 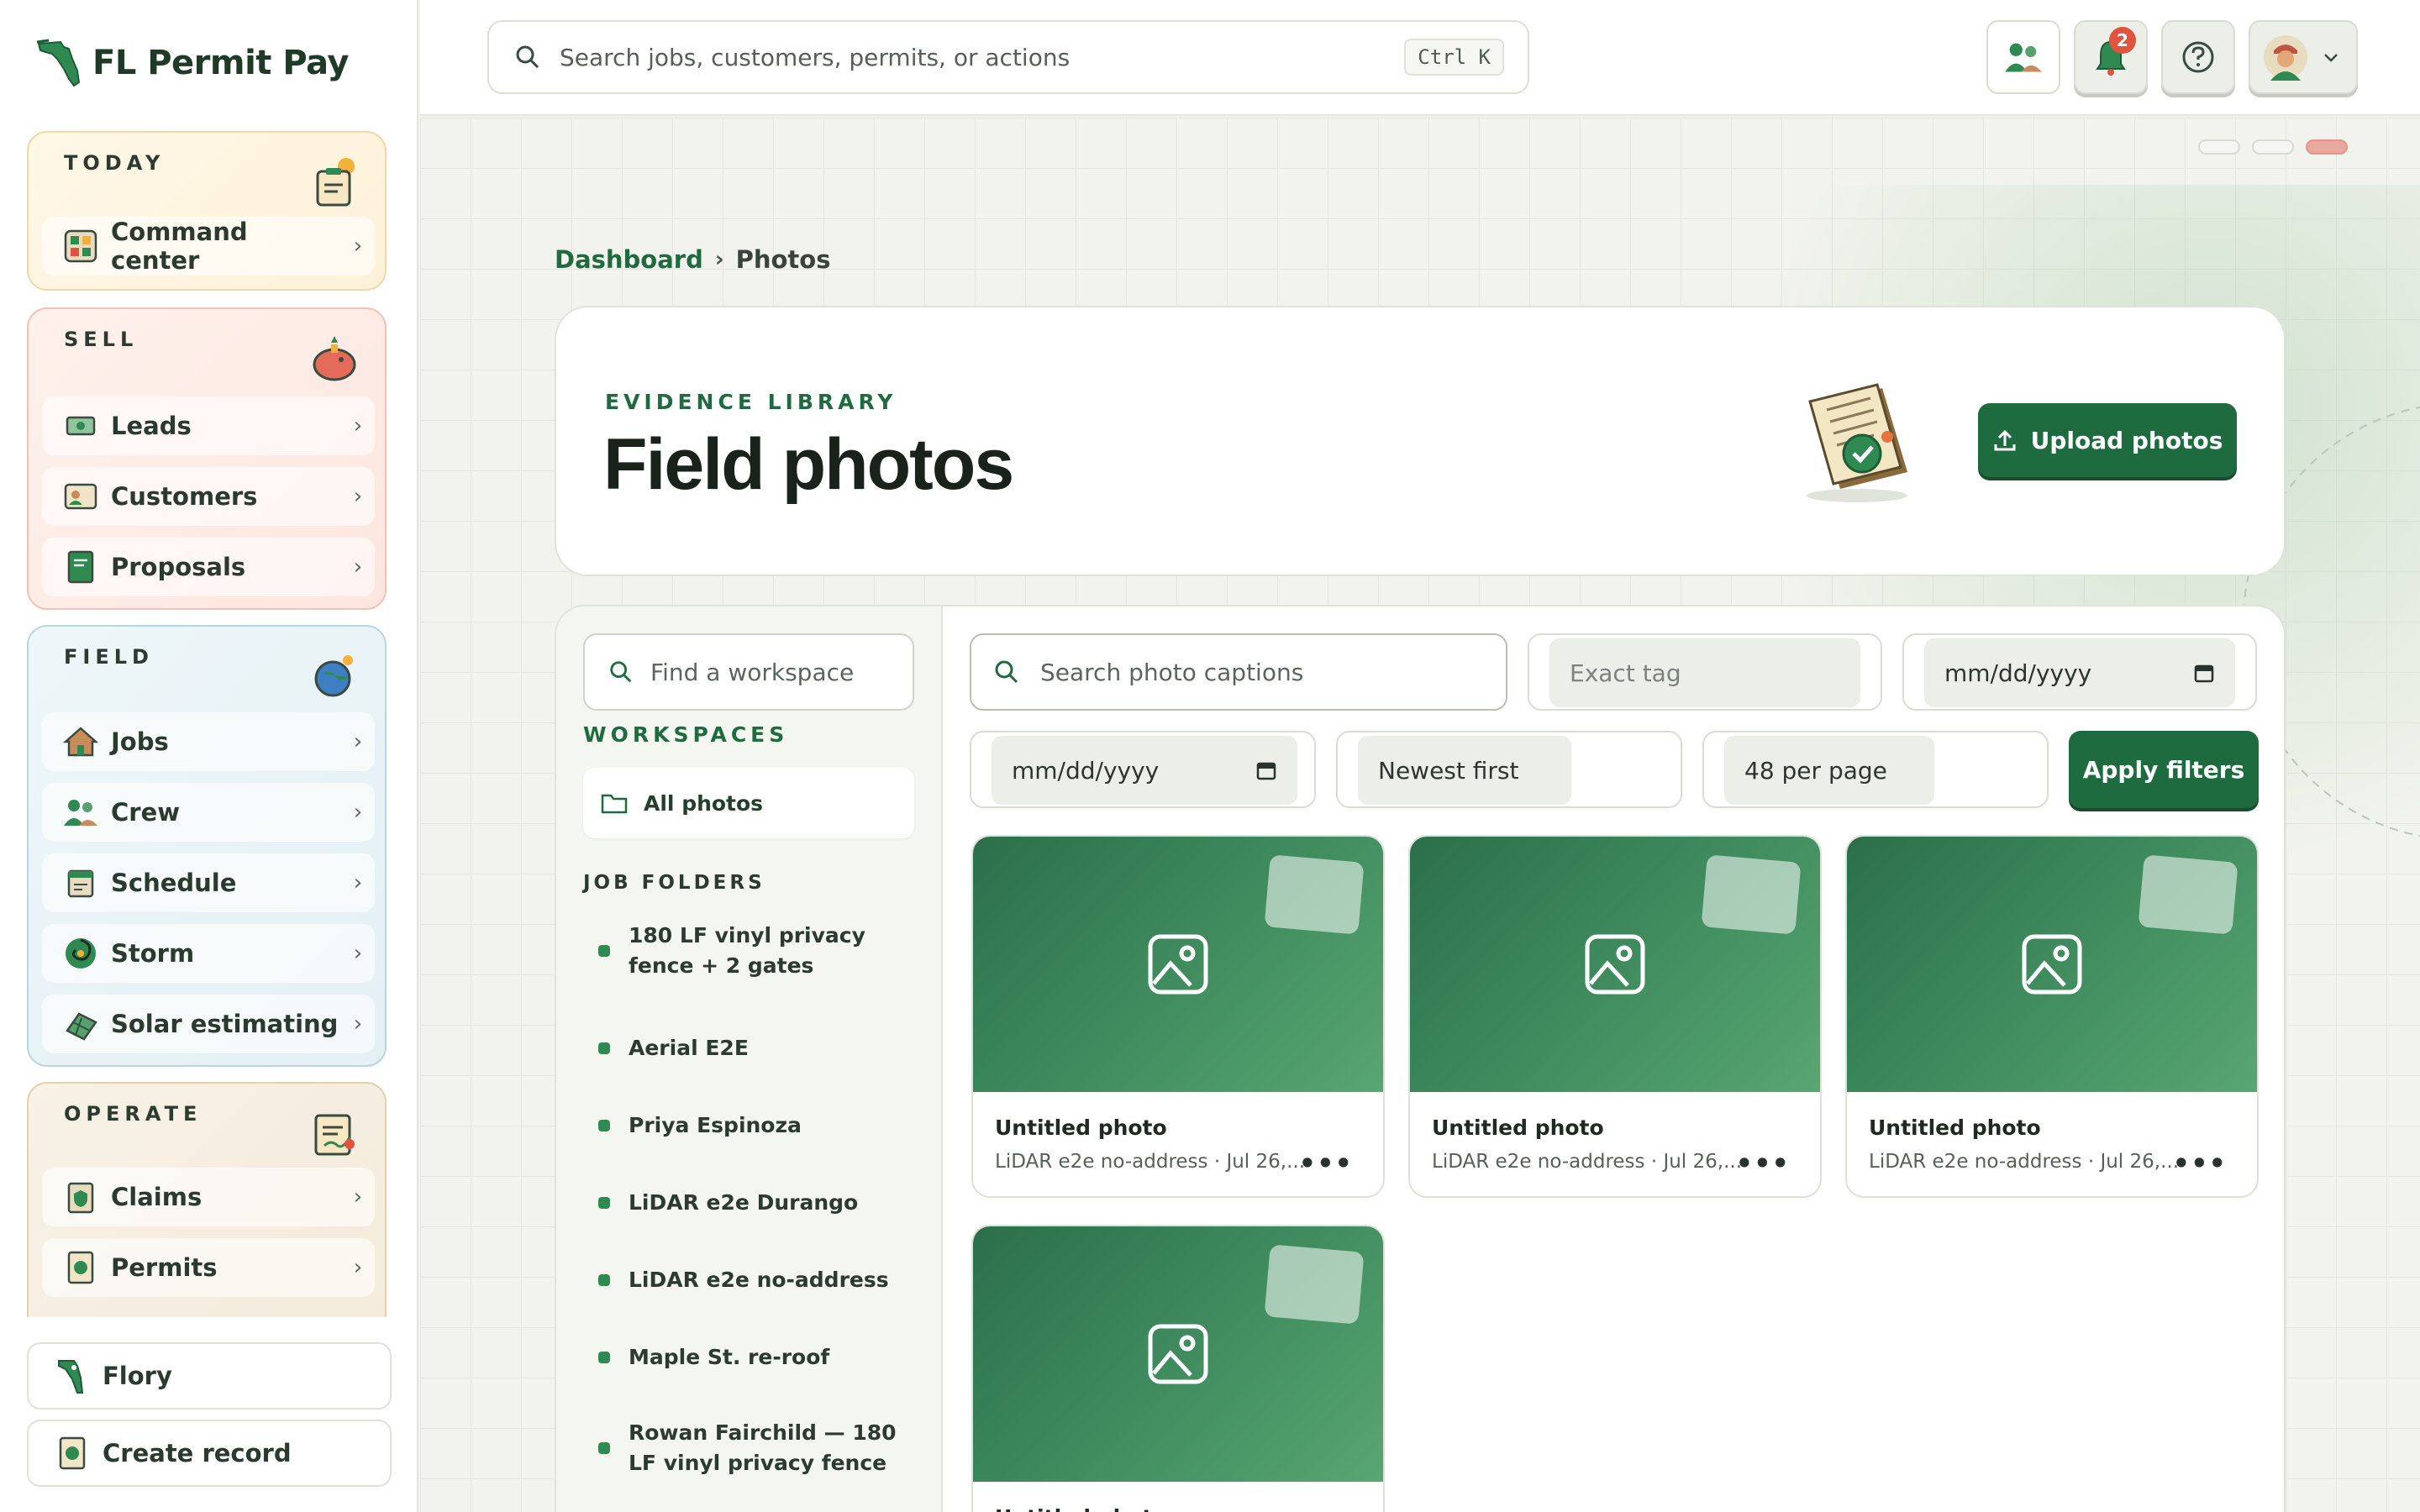 I want to click on nav-label: Claims, so click(x=157, y=1197).